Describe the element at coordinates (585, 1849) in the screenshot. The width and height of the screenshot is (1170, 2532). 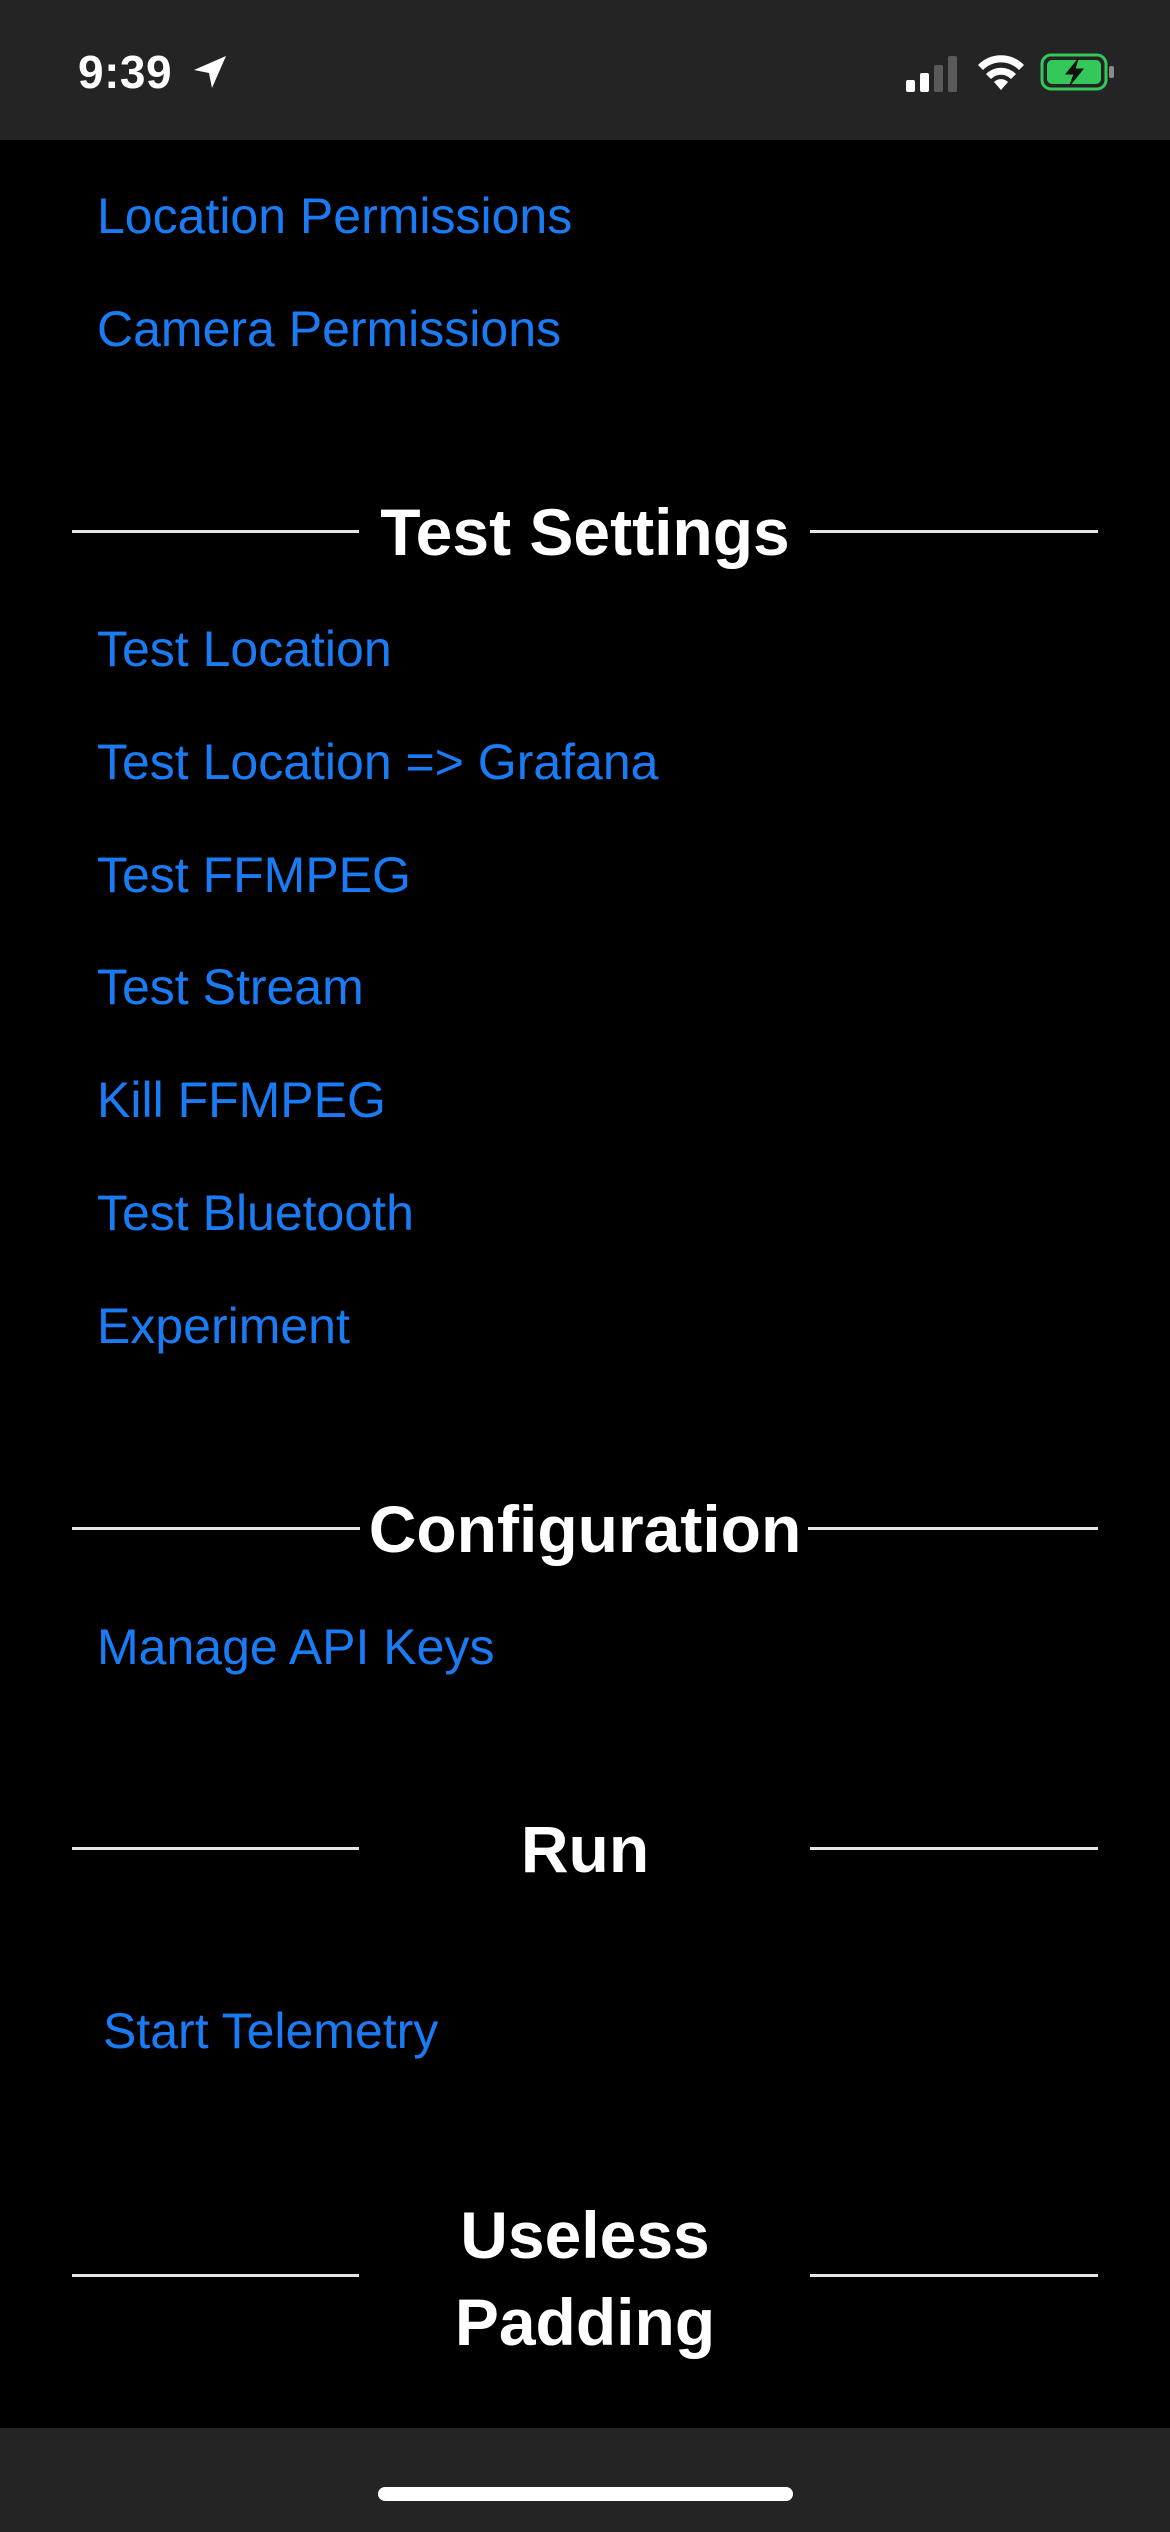
I see `section-title-run: Run` at that location.